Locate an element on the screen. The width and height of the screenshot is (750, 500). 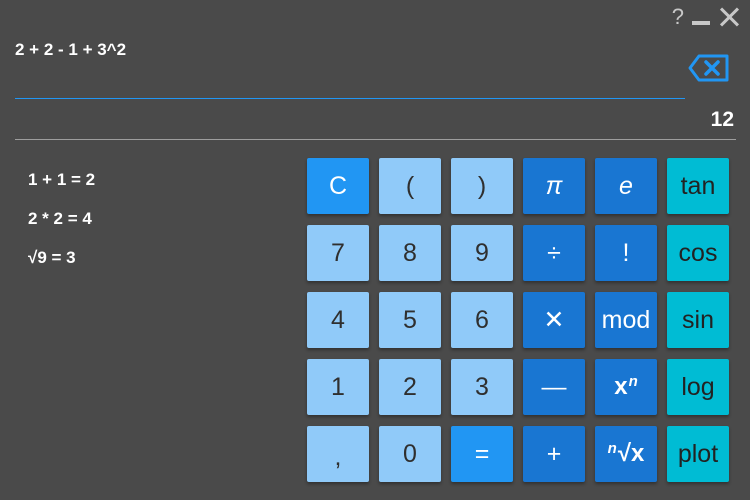
sin-button: sin is located at coordinates (698, 320).